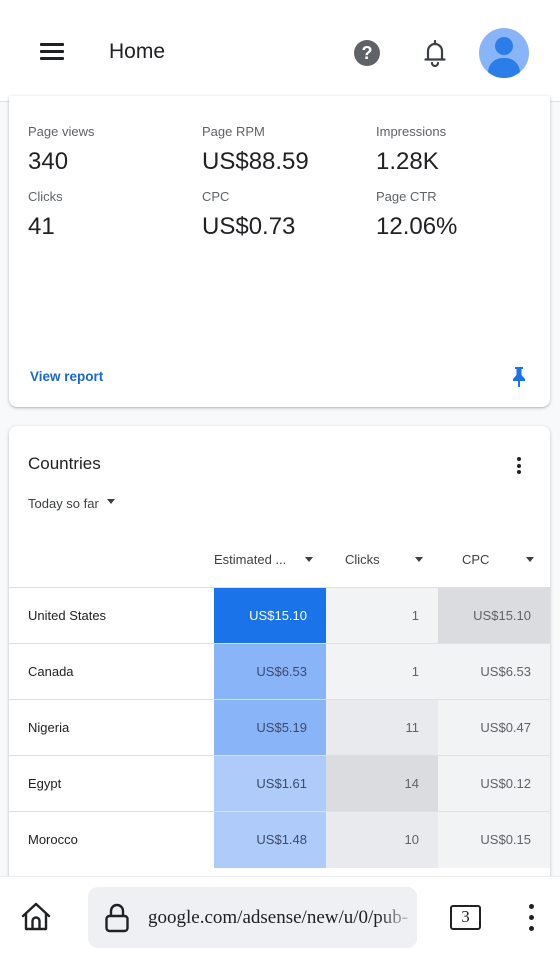 This screenshot has height=960, width=560. I want to click on metric-label: Impressions, so click(411, 131).